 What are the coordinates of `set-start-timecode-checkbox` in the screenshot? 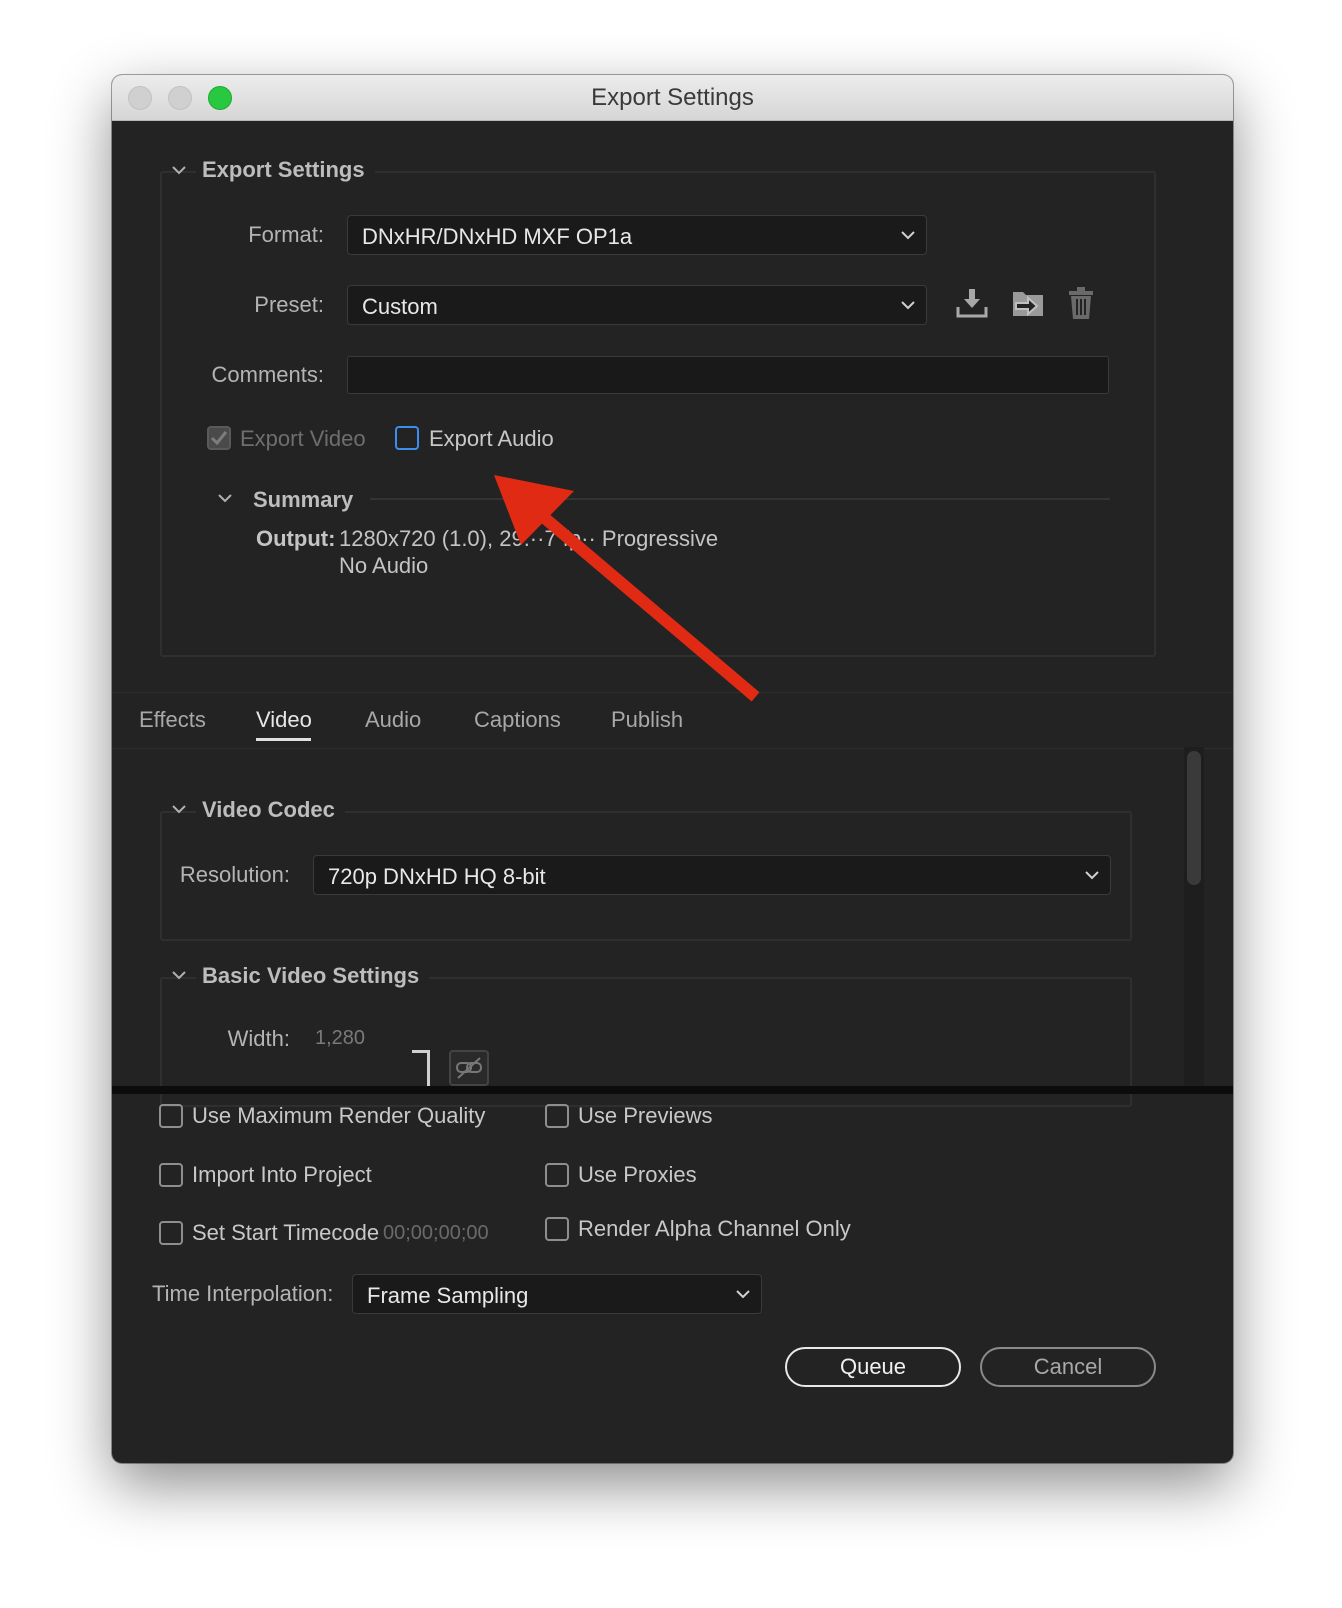 It's located at (171, 1233).